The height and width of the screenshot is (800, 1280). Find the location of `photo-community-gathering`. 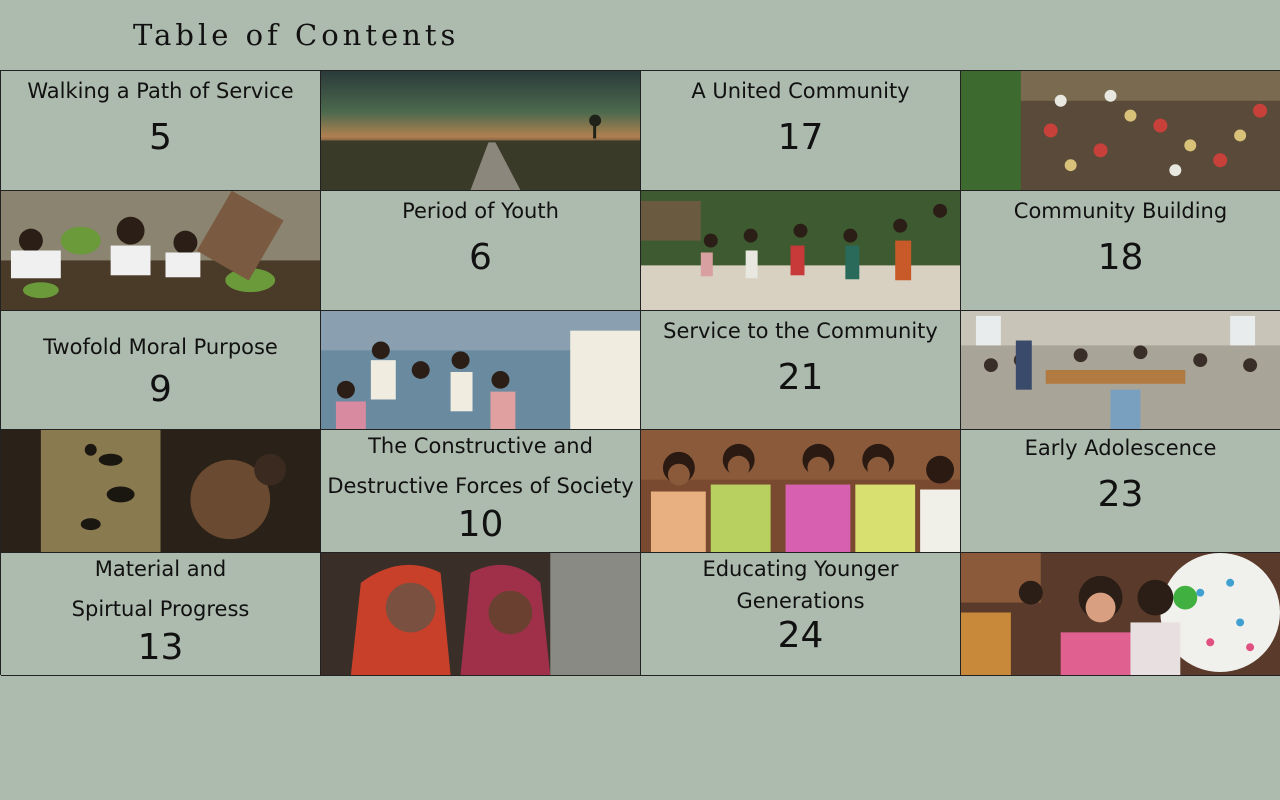

photo-community-gathering is located at coordinates (1120, 131).